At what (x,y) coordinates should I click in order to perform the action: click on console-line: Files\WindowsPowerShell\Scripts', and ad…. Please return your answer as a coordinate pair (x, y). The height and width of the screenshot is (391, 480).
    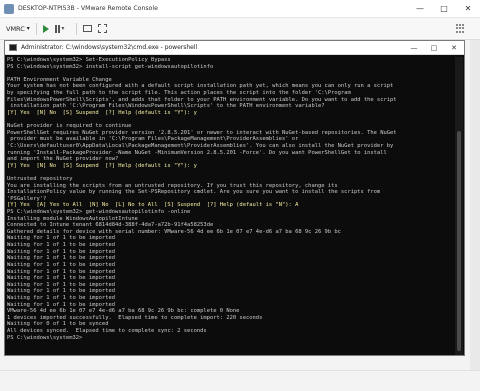
    Looking at the image, I should click on (202, 99).